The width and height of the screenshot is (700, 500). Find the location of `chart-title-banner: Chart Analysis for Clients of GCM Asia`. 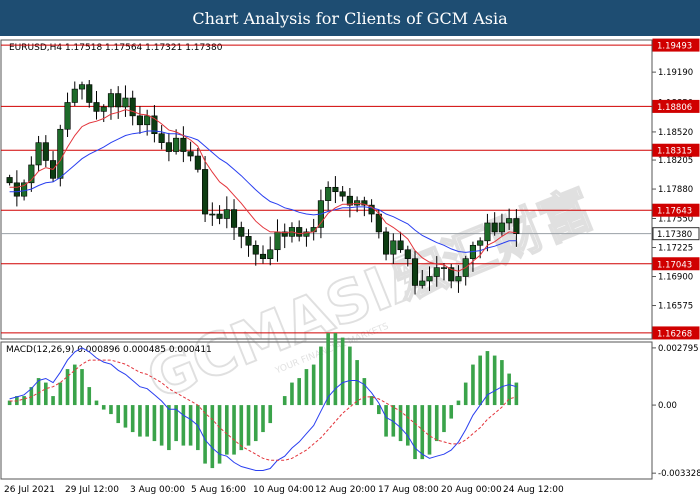

chart-title-banner: Chart Analysis for Clients of GCM Asia is located at coordinates (350, 18).